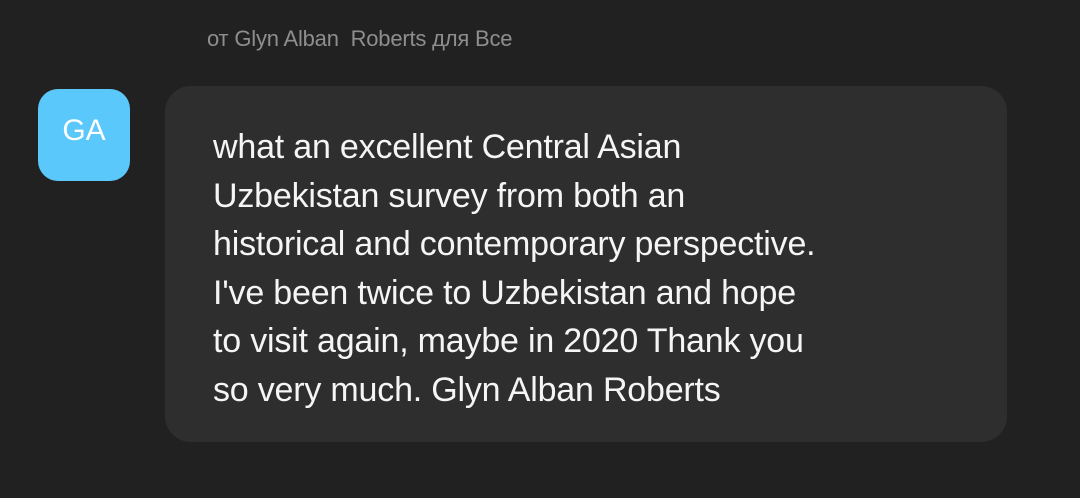 The image size is (1080, 498). Describe the element at coordinates (467, 389) in the screenshot. I see `message-line: so very much. Glyn Alban Roberts` at that location.